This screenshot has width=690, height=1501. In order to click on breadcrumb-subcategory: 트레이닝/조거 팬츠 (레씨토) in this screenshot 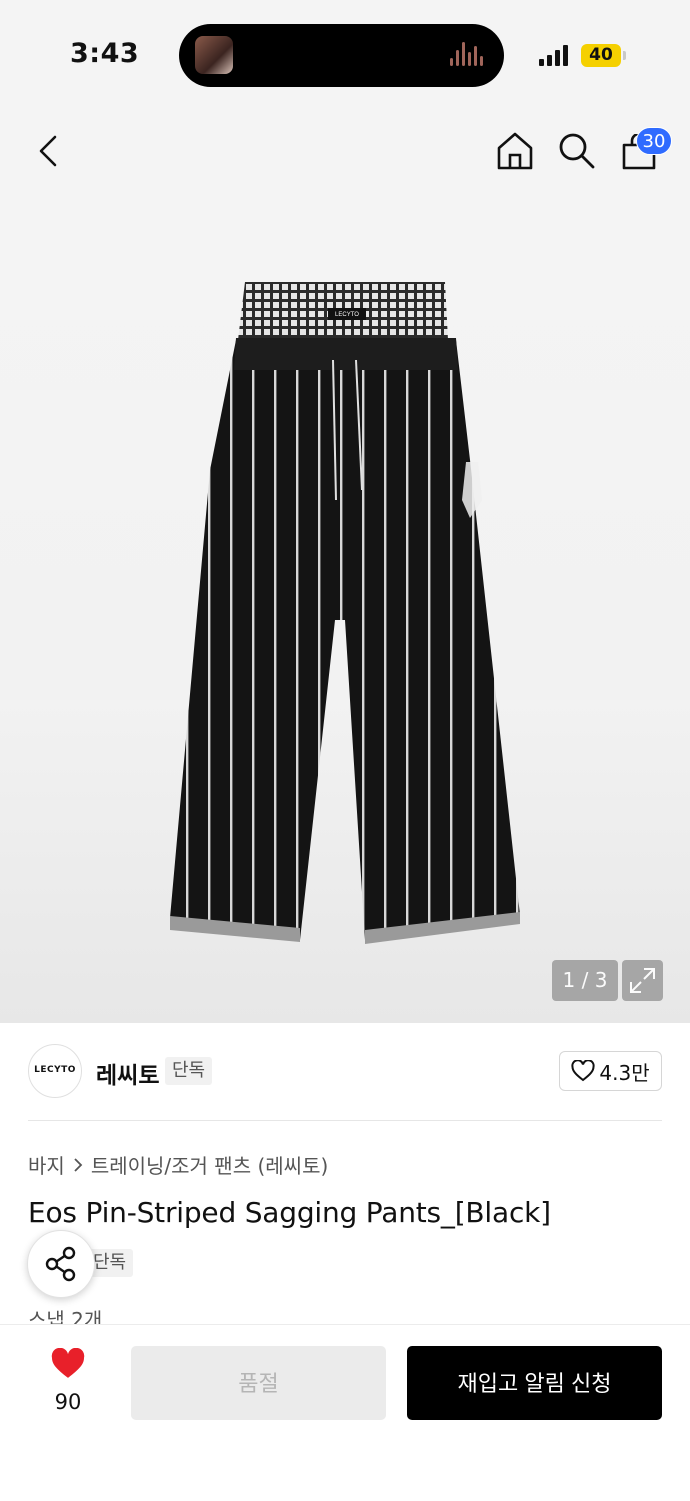, I will do `click(209, 1164)`.